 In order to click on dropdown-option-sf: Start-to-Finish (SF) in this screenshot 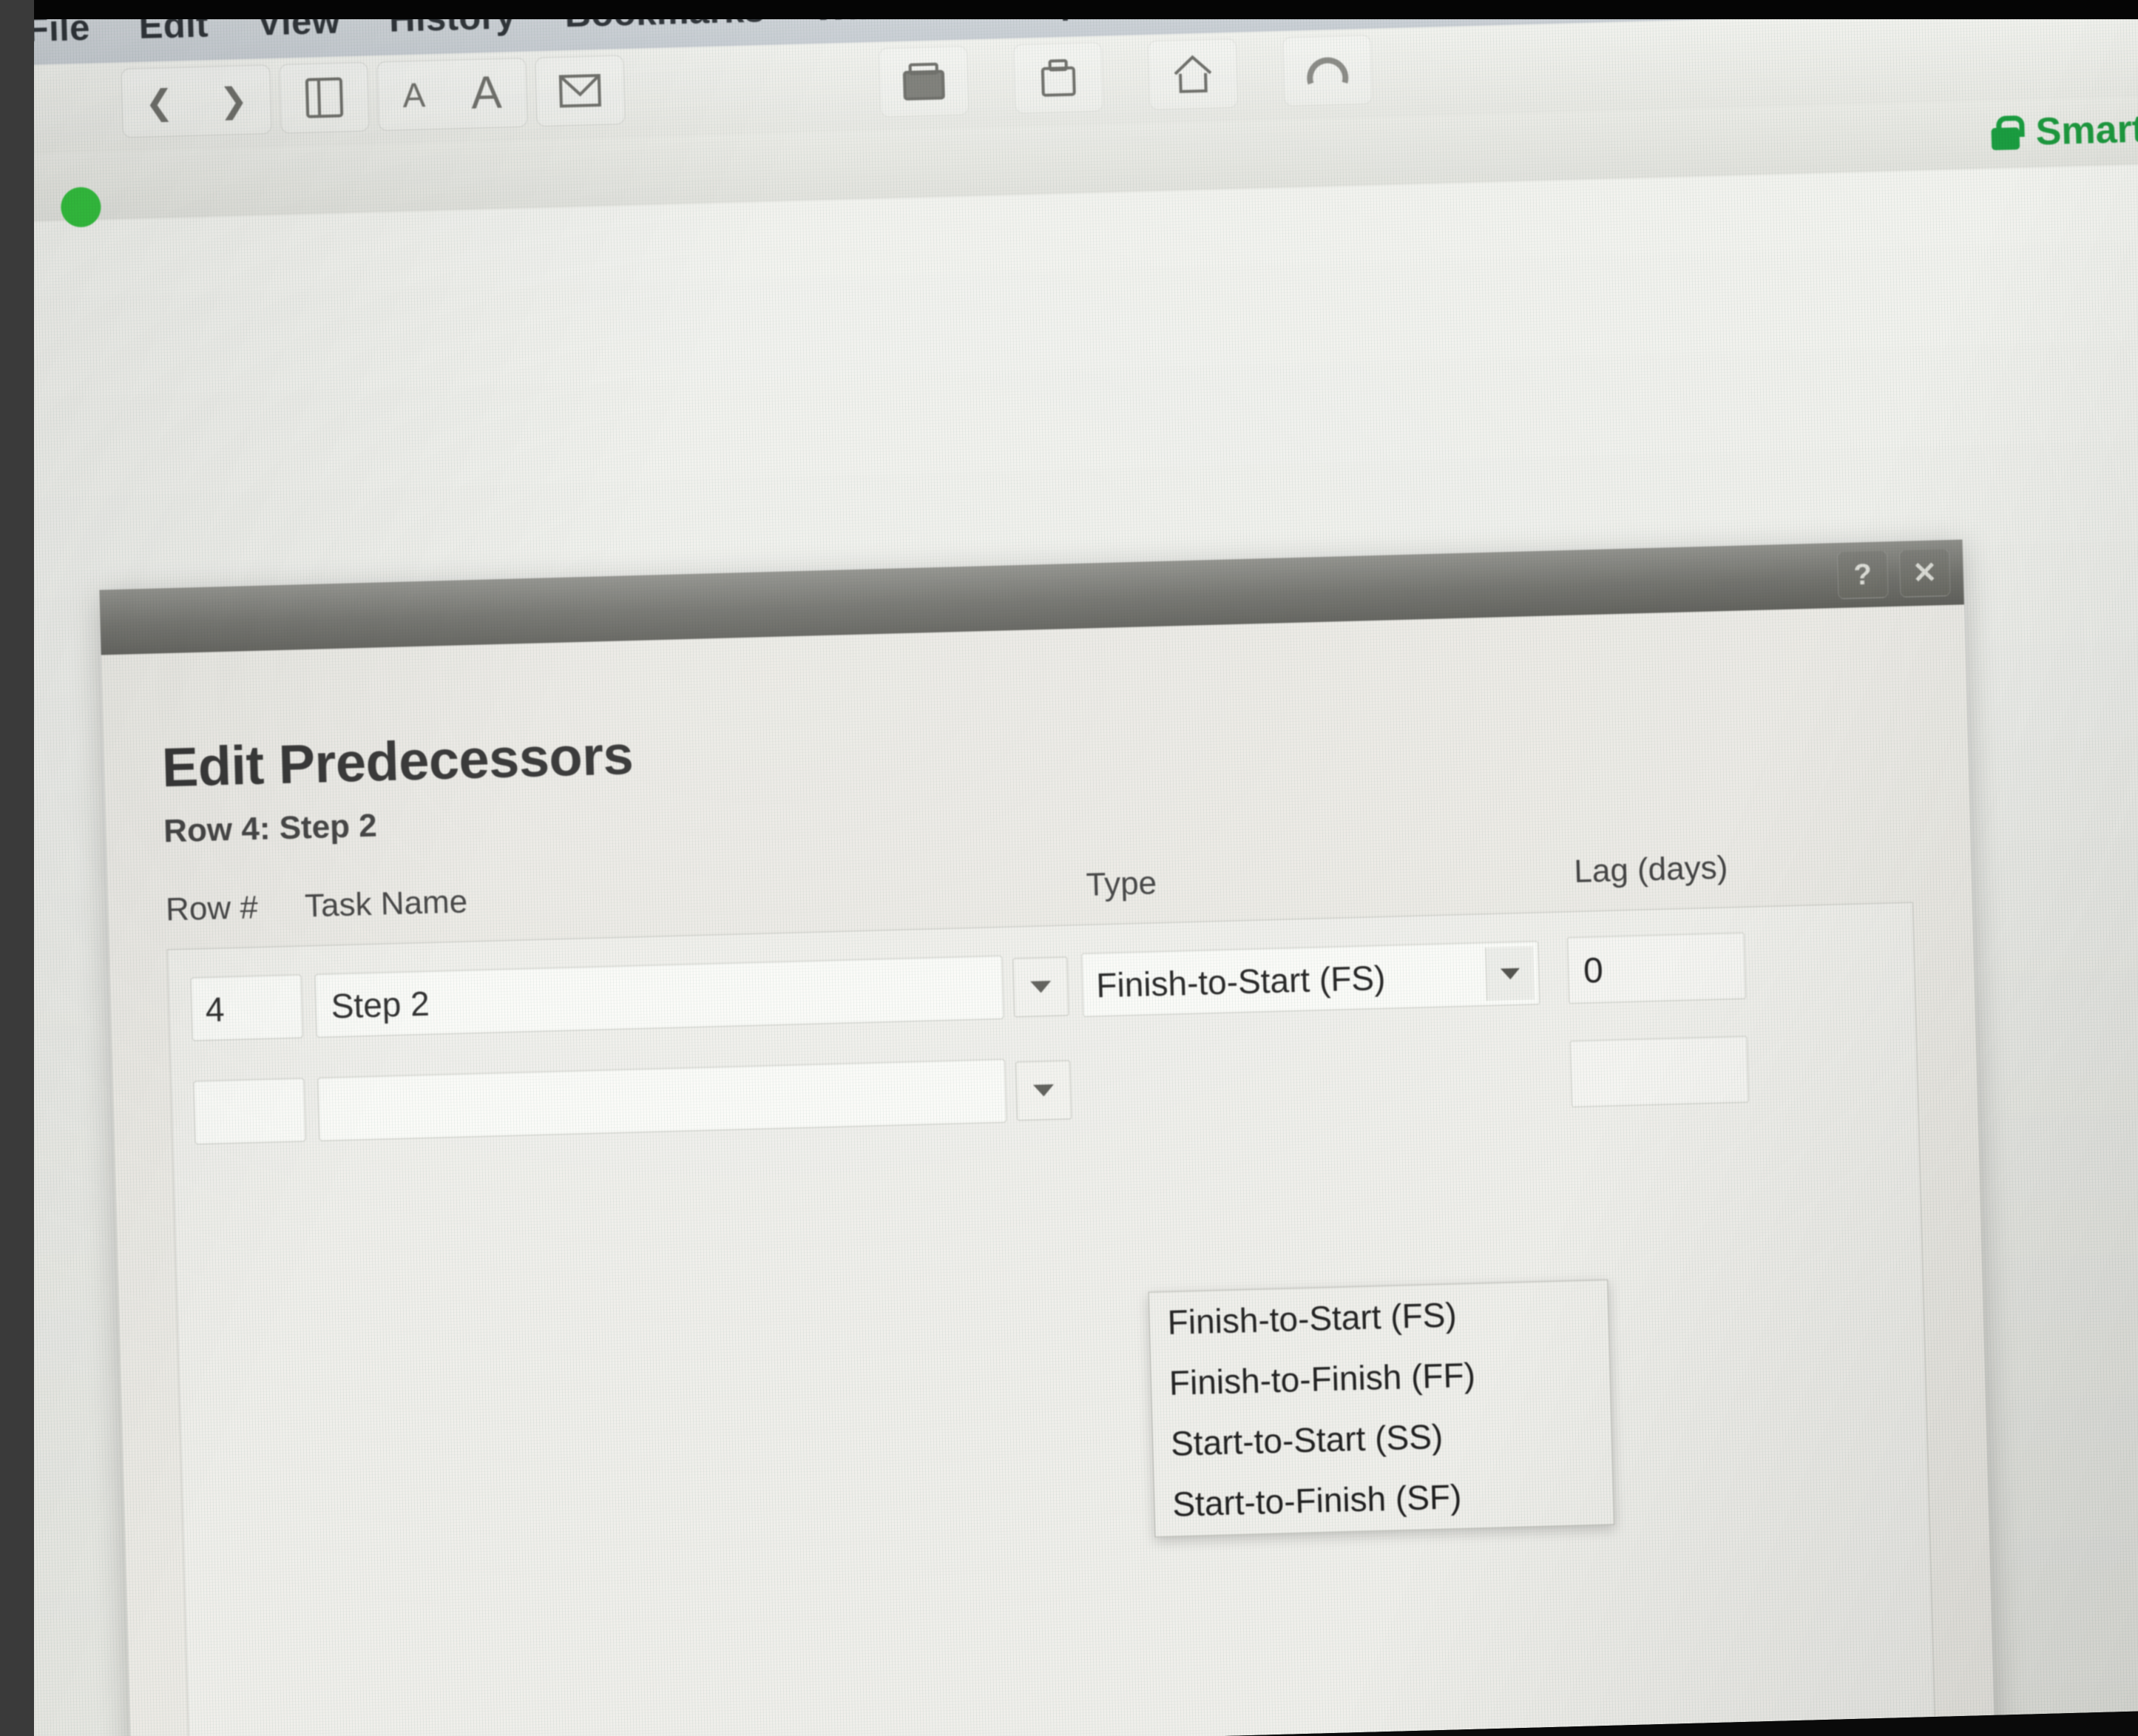, I will do `click(1384, 1499)`.